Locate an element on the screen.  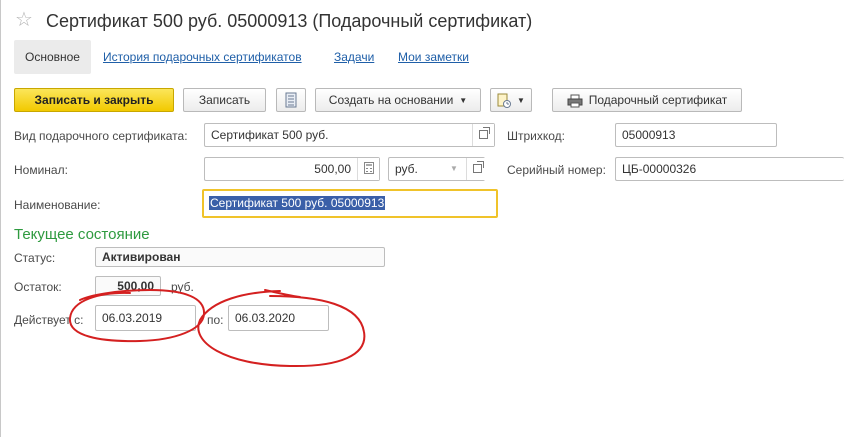
annotation-circle-valid-to is located at coordinates (281, 328).